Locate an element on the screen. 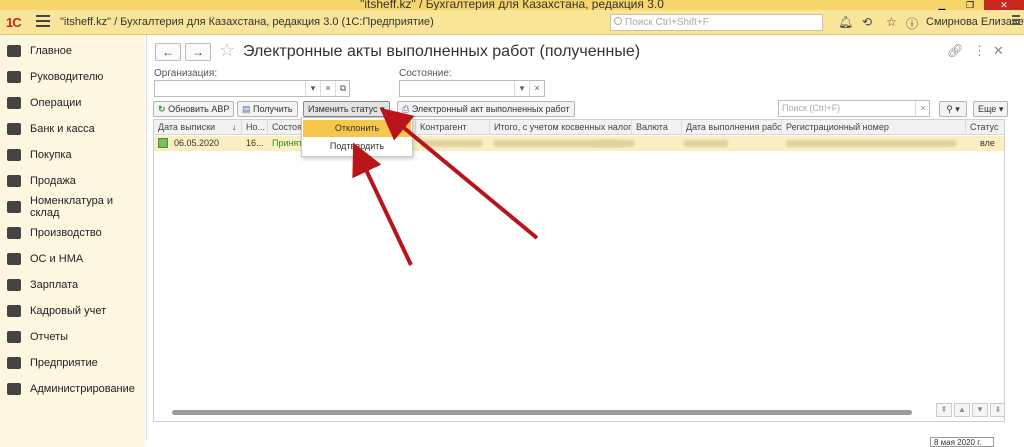  info-icon: ⓘ is located at coordinates (912, 23).